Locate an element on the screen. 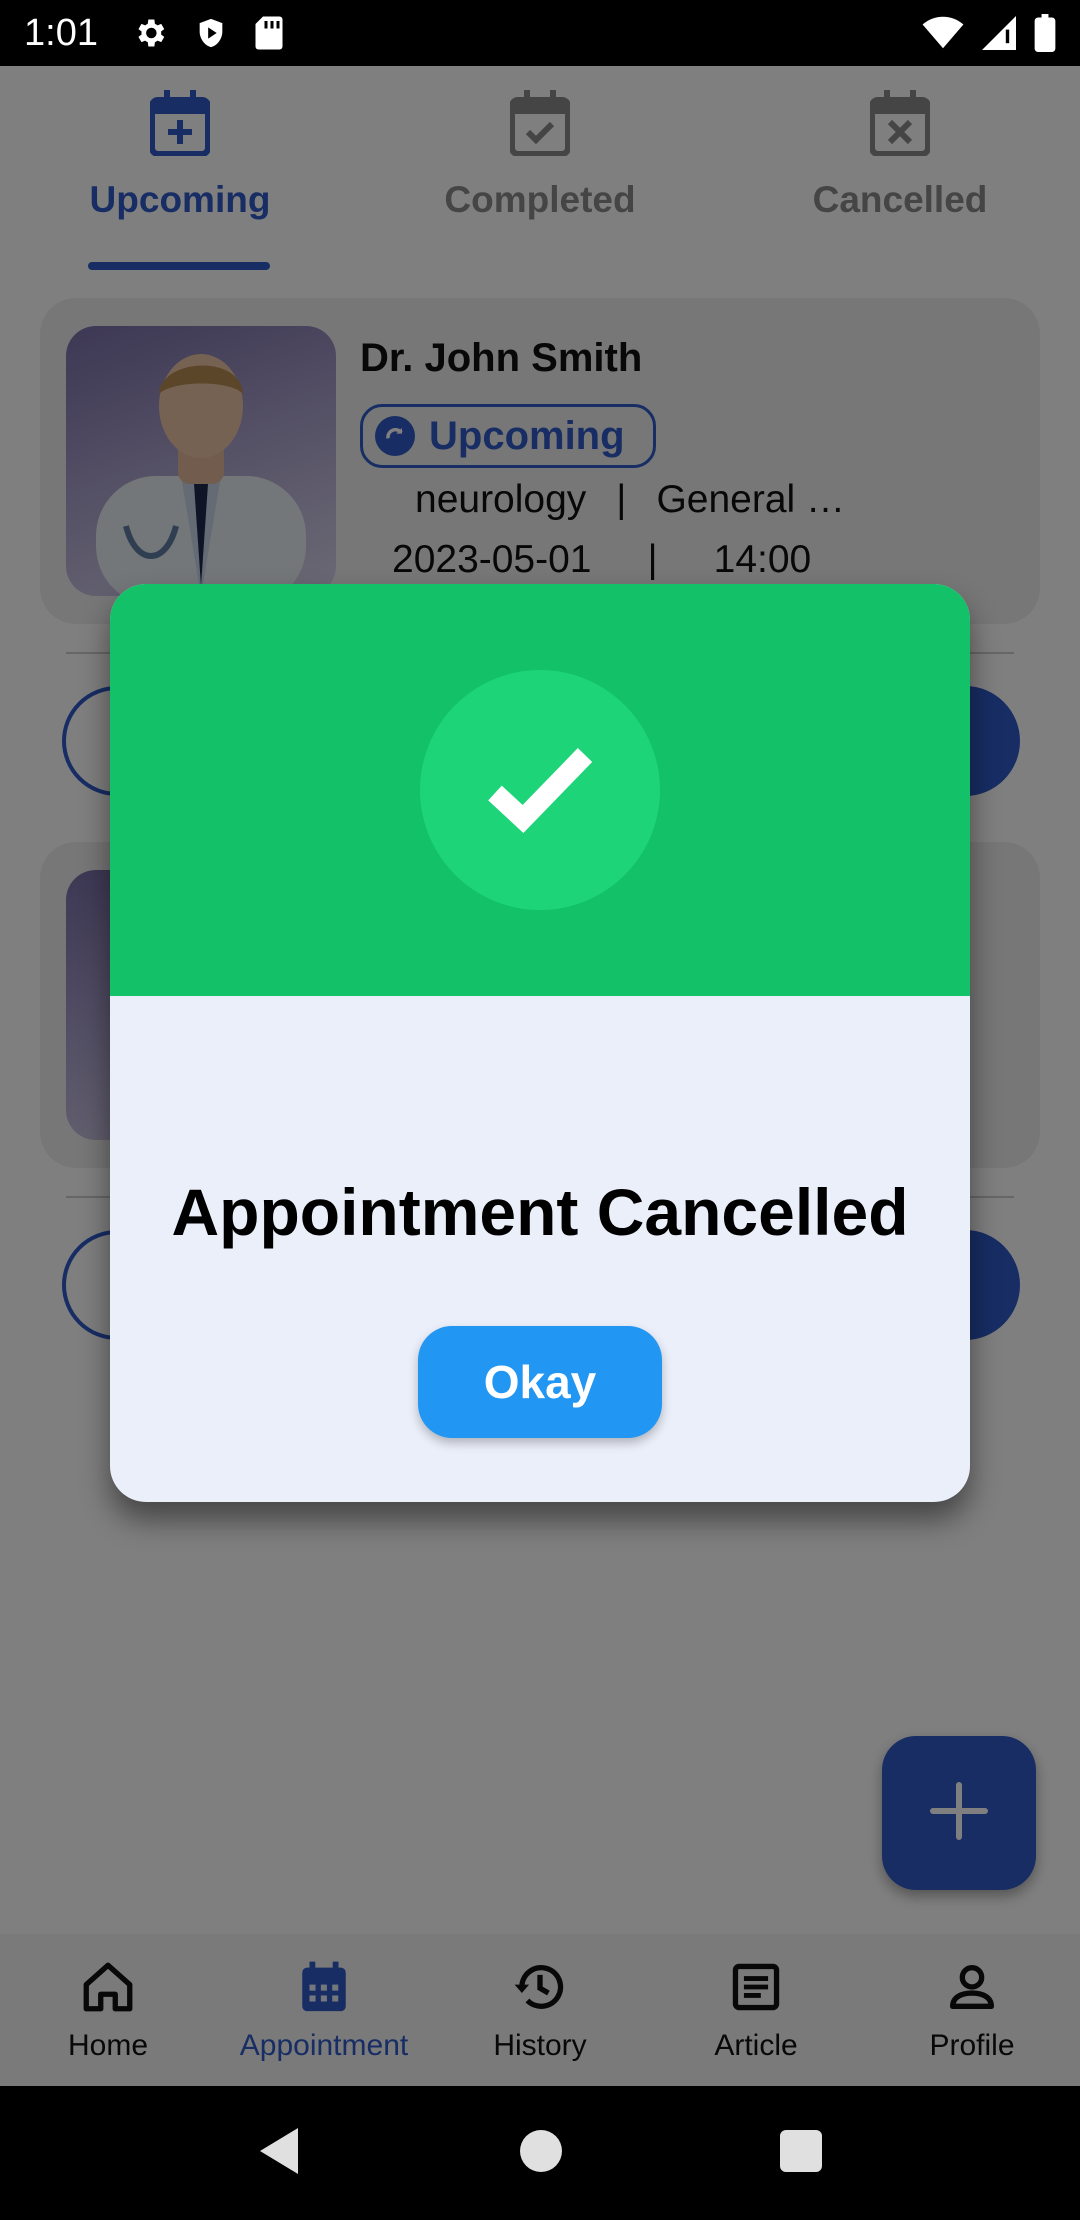 This screenshot has height=2220, width=1080. gear-icon is located at coordinates (150, 33).